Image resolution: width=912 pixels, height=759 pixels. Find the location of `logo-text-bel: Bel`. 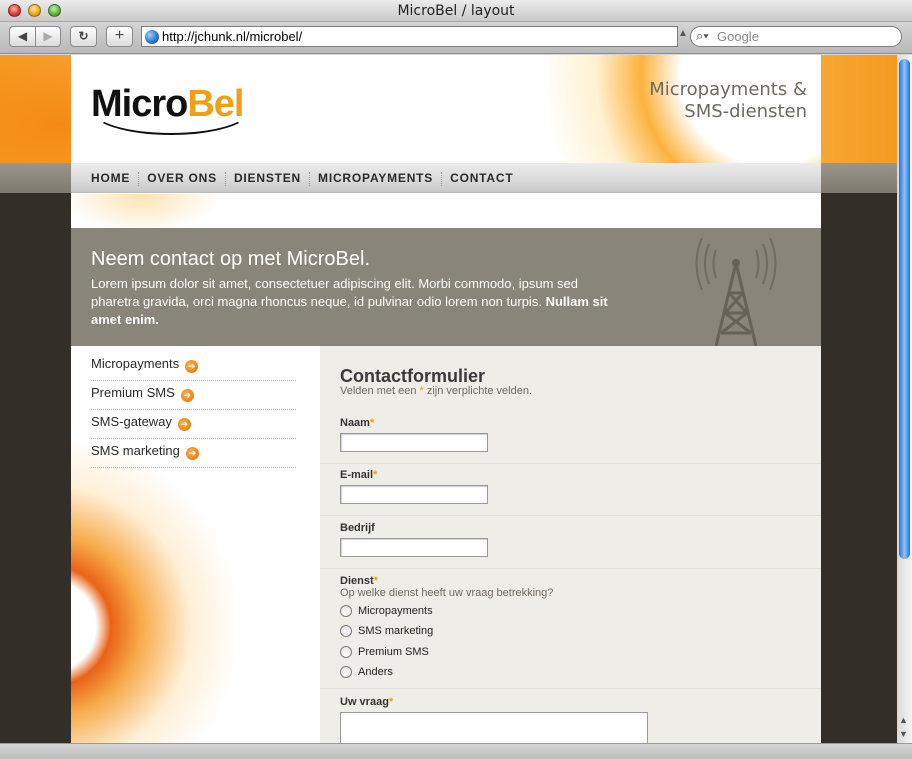

logo-text-bel: Bel is located at coordinates (215, 104).